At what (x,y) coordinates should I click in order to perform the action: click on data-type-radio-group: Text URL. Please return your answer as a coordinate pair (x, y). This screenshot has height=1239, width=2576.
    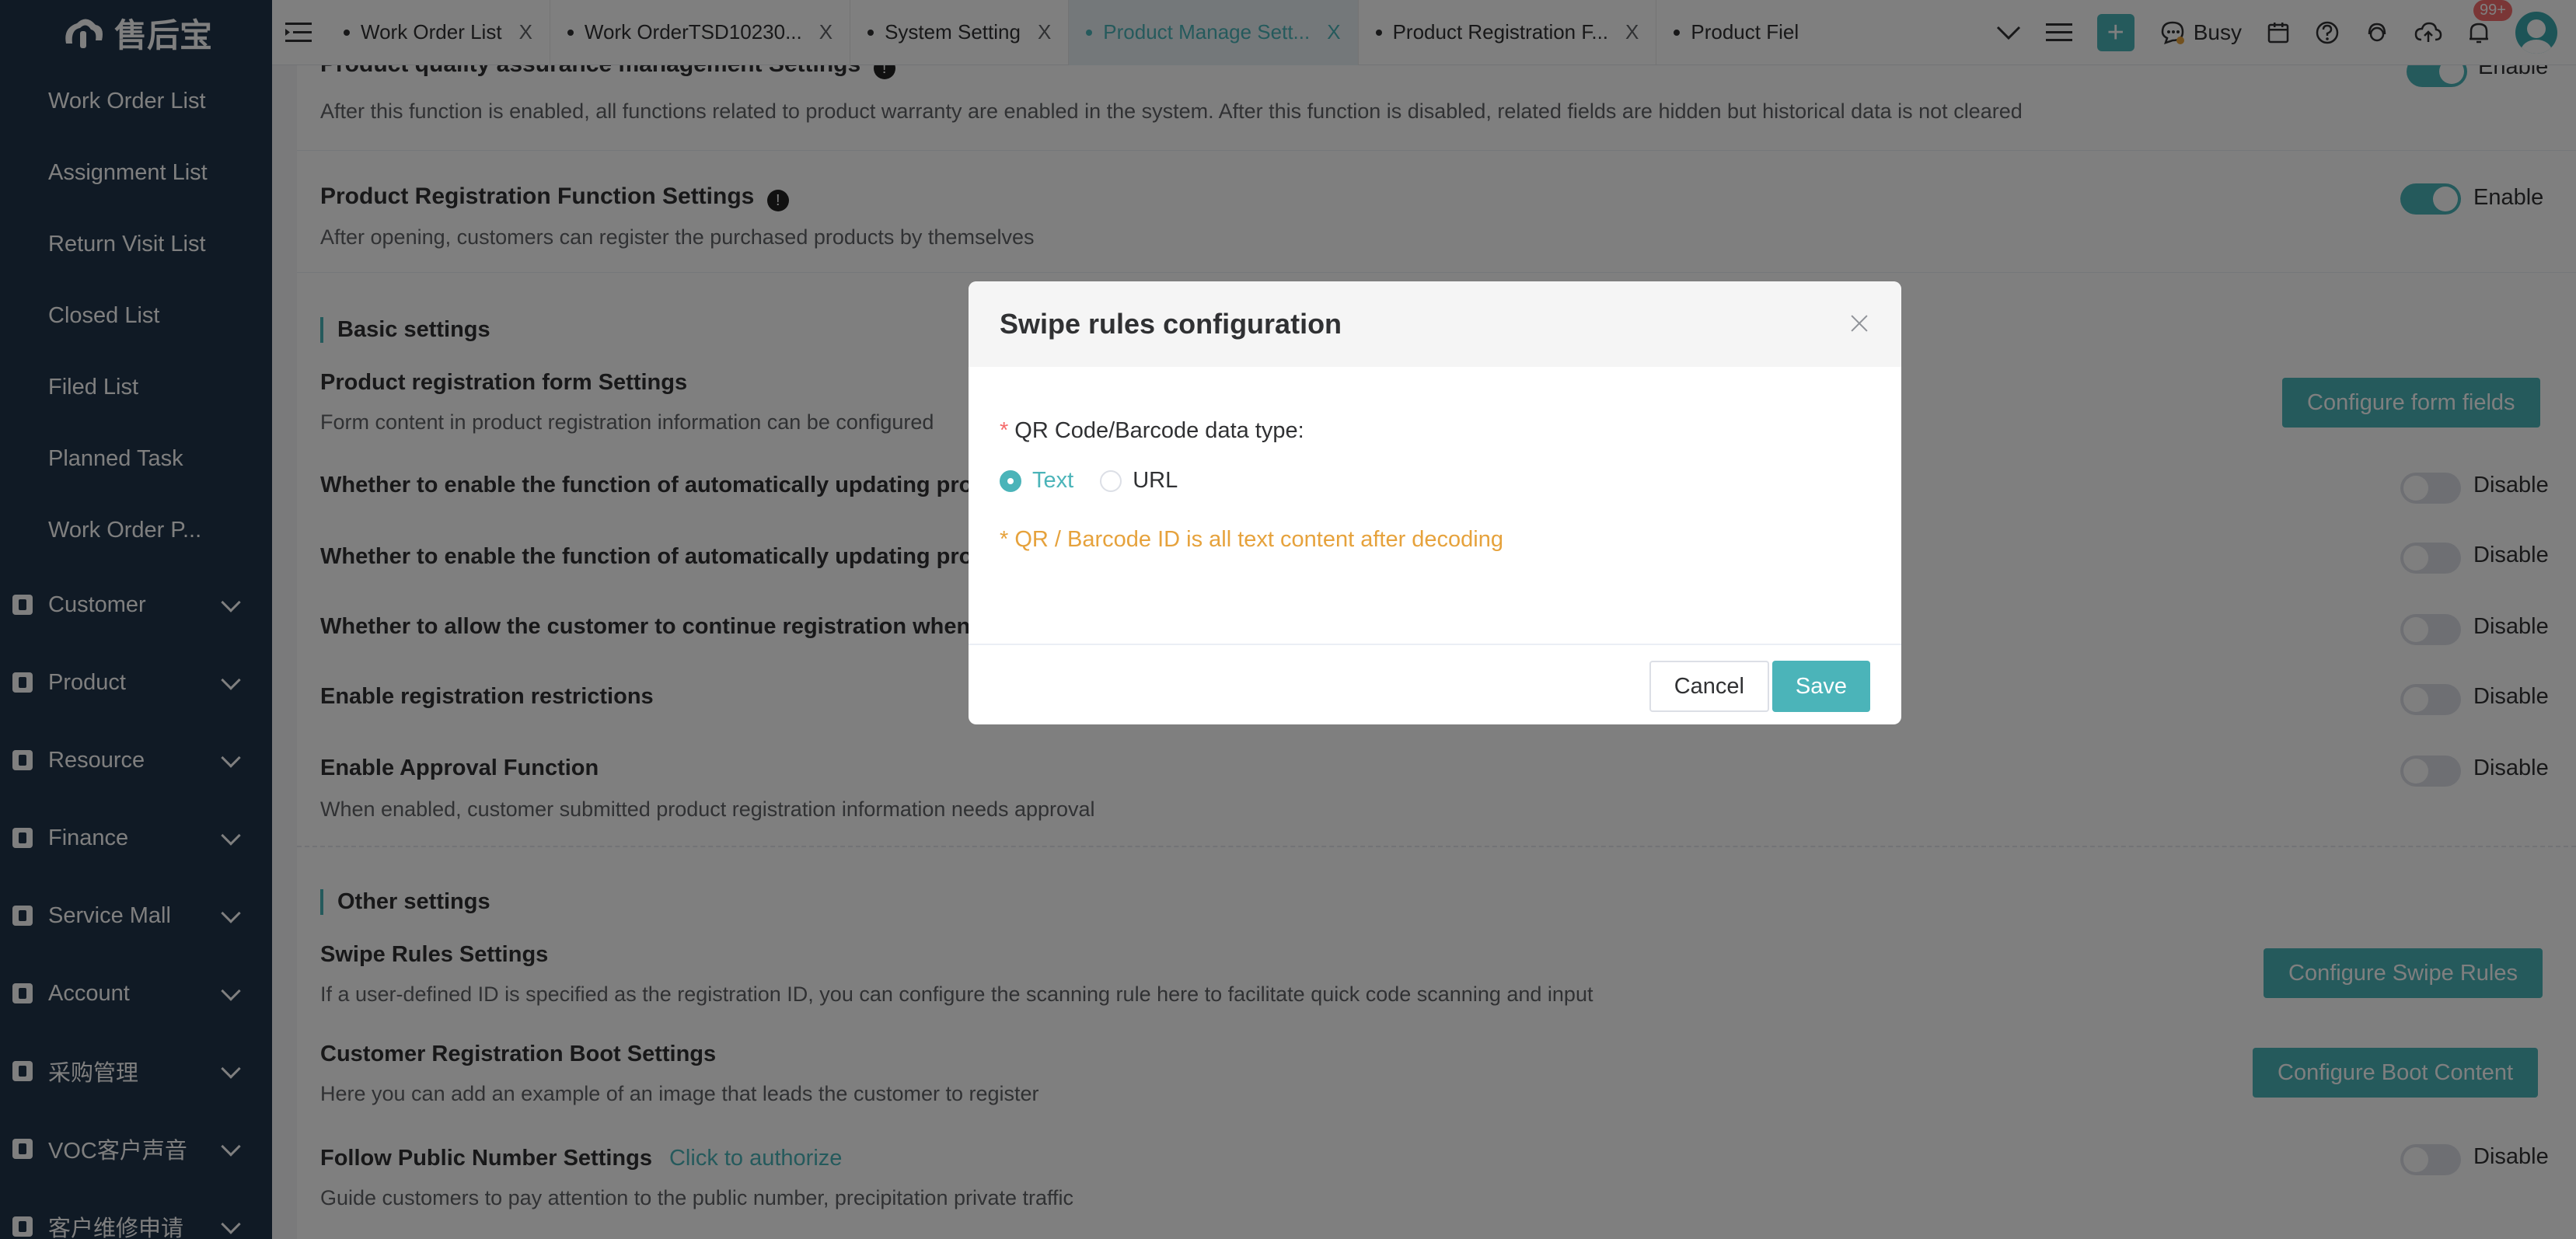
    Looking at the image, I should click on (1102, 481).